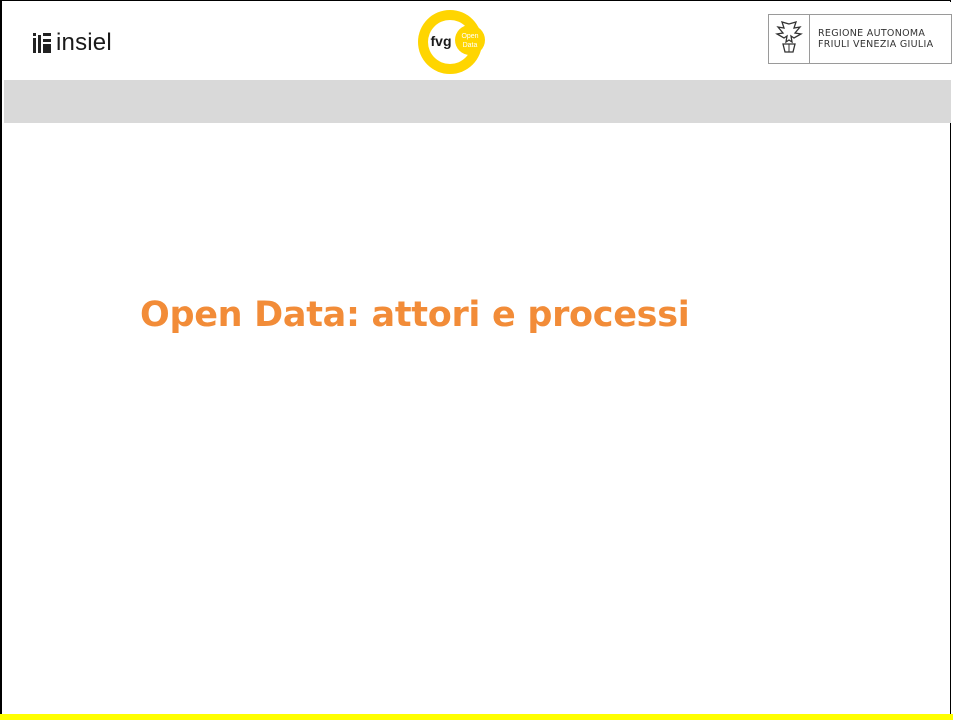  What do you see at coordinates (453, 42) in the screenshot?
I see `fvg-open-data-logo: fvg Open Data` at bounding box center [453, 42].